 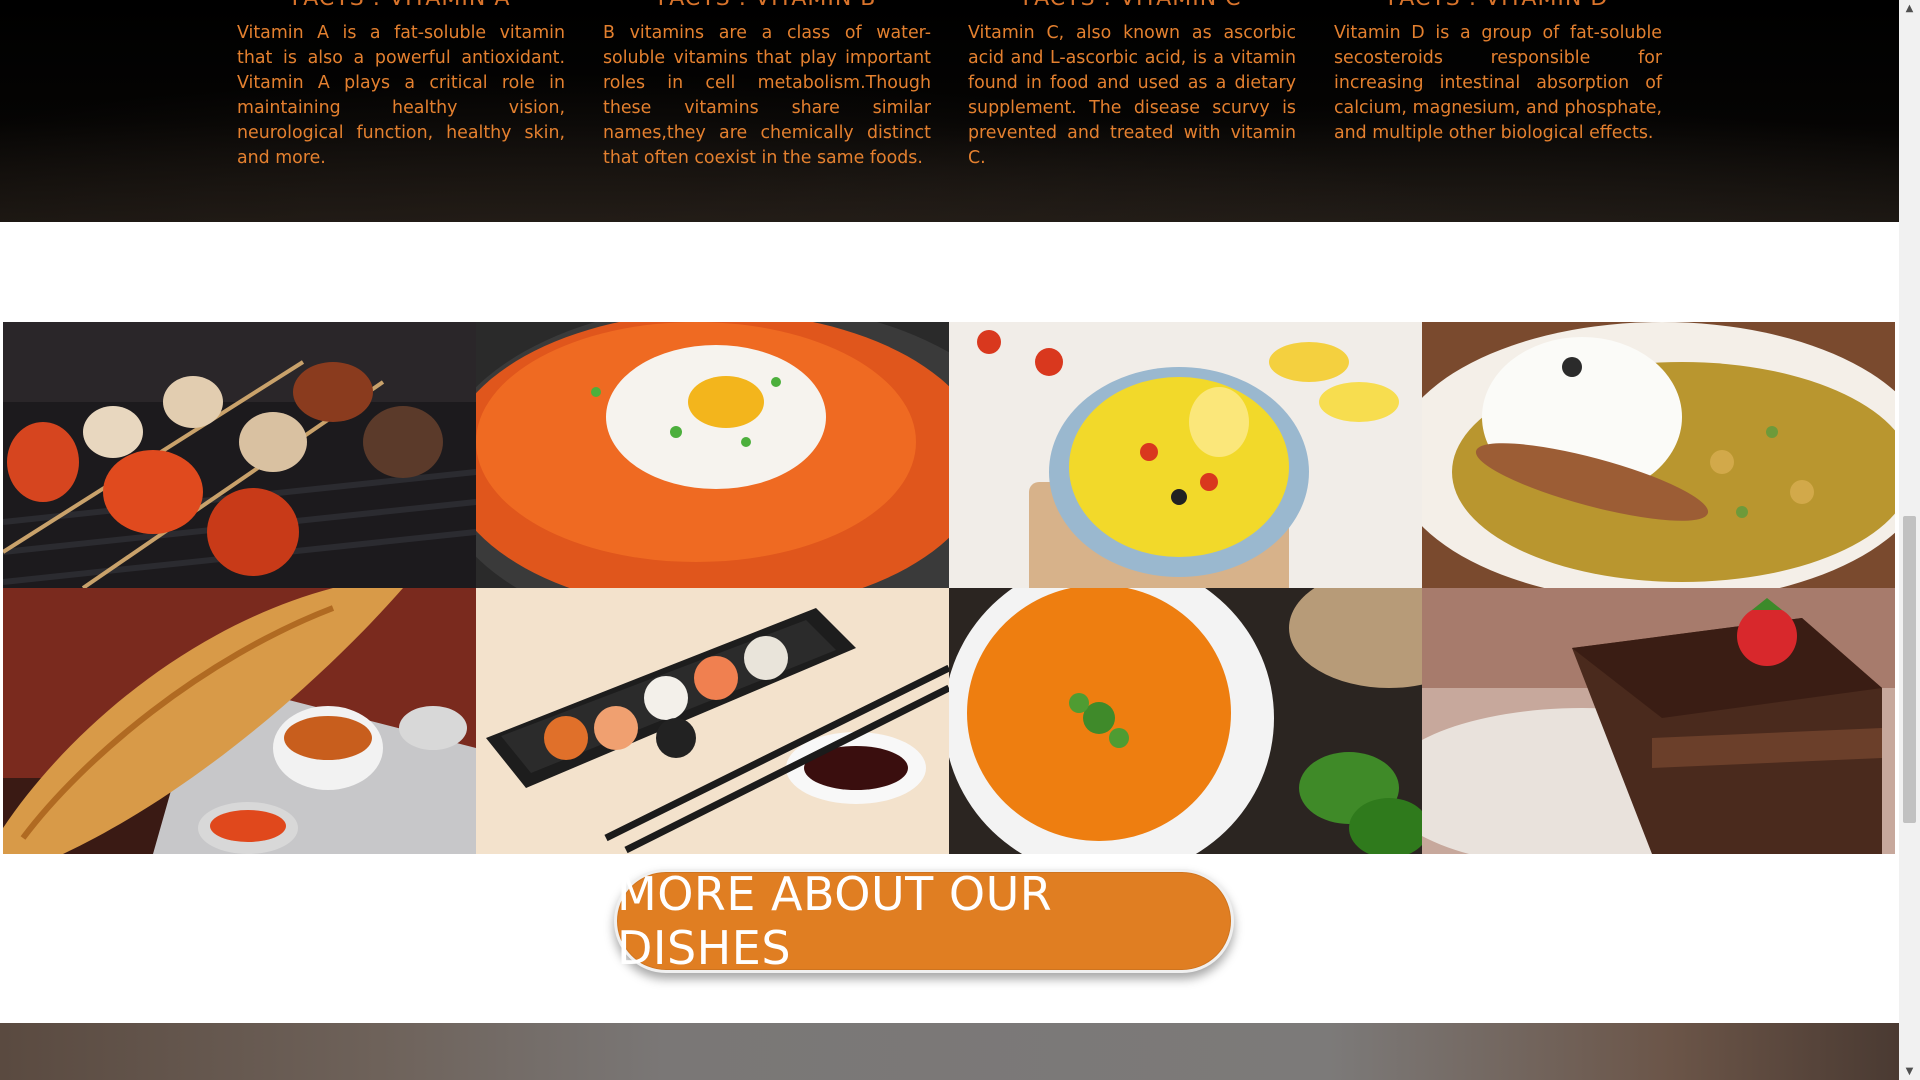 I want to click on scroll-down-arrow-icon: ▼, so click(x=1909, y=1071).